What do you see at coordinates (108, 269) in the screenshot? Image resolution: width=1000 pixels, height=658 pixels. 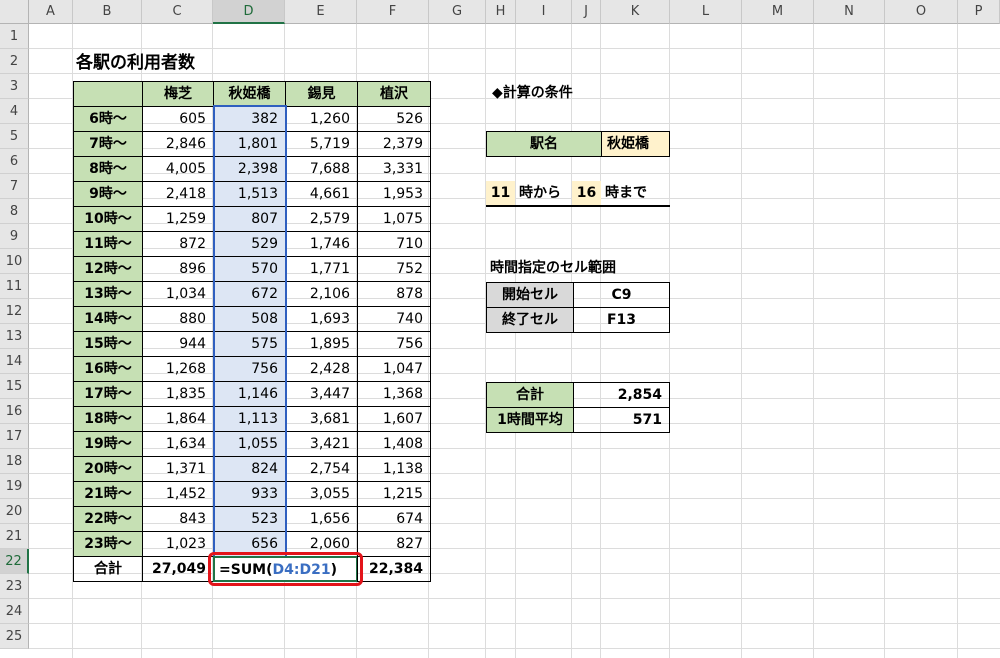 I see `hour-label: 12時～` at bounding box center [108, 269].